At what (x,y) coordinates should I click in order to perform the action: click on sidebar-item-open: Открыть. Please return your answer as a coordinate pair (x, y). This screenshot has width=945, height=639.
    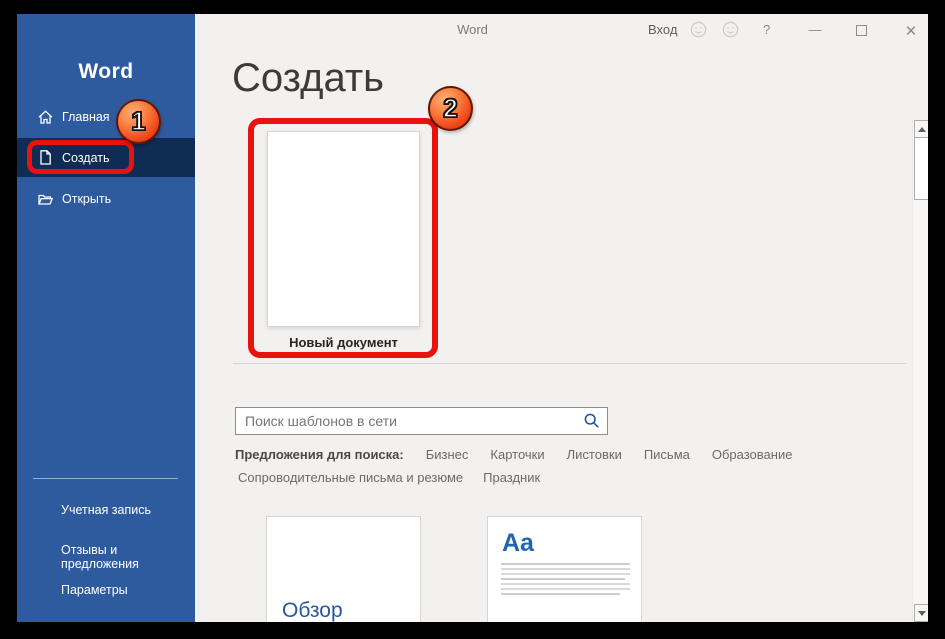
    Looking at the image, I should click on (106, 199).